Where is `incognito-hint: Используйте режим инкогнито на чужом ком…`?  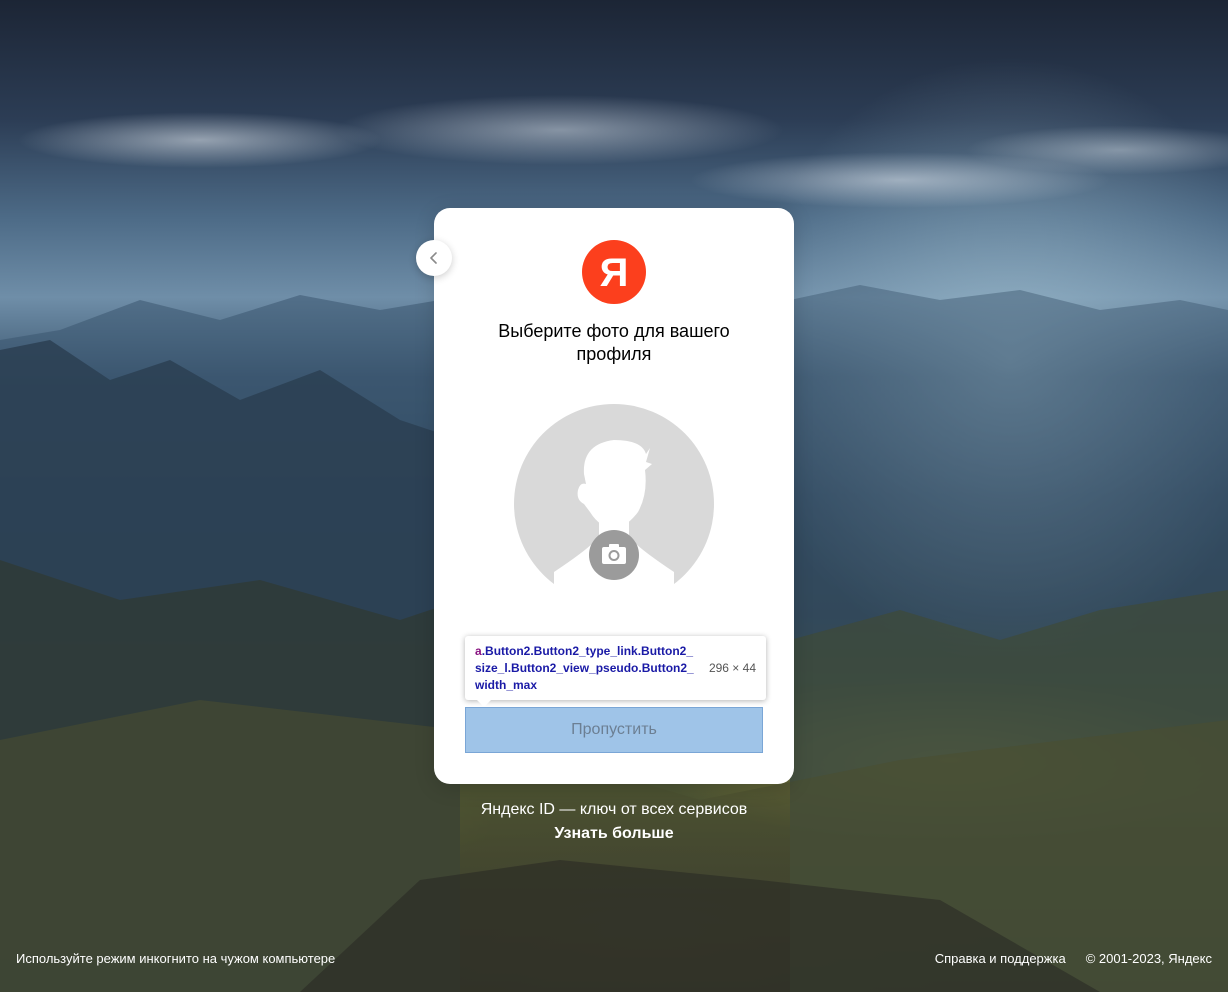
incognito-hint: Используйте режим инкогнито на чужом ком… is located at coordinates (176, 958).